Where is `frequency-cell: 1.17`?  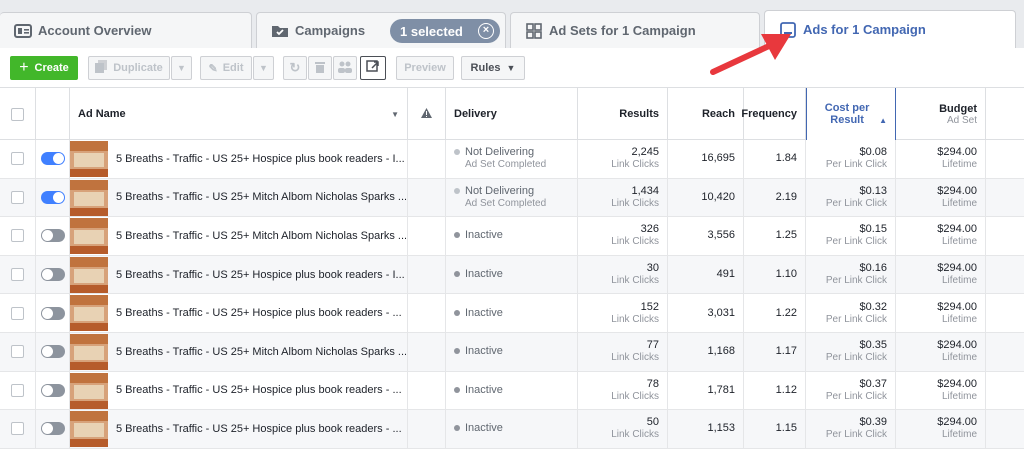
frequency-cell: 1.17 is located at coordinates (775, 352).